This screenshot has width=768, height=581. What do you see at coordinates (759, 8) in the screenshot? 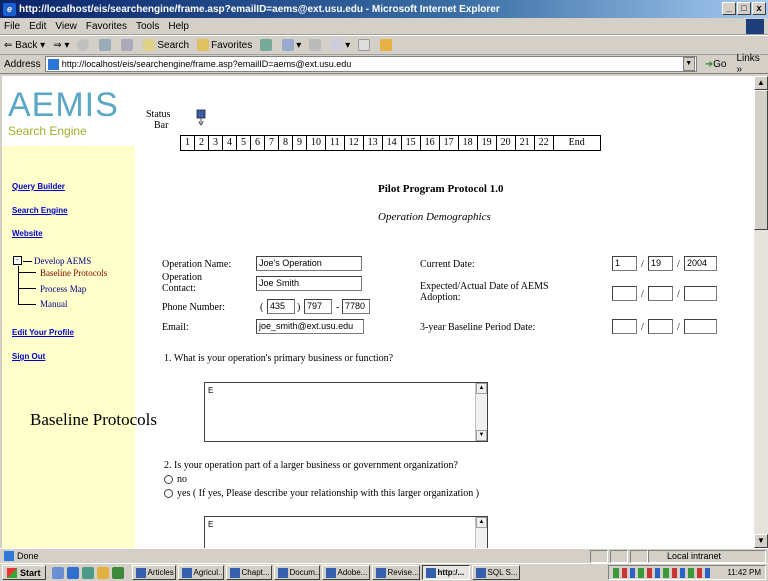
I see `close-button: x` at bounding box center [759, 8].